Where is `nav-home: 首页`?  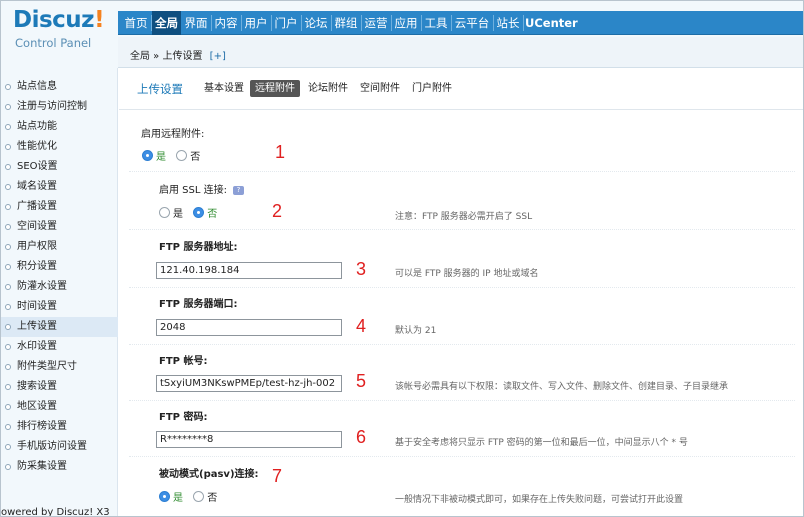
nav-home: 首页 is located at coordinates (136, 23).